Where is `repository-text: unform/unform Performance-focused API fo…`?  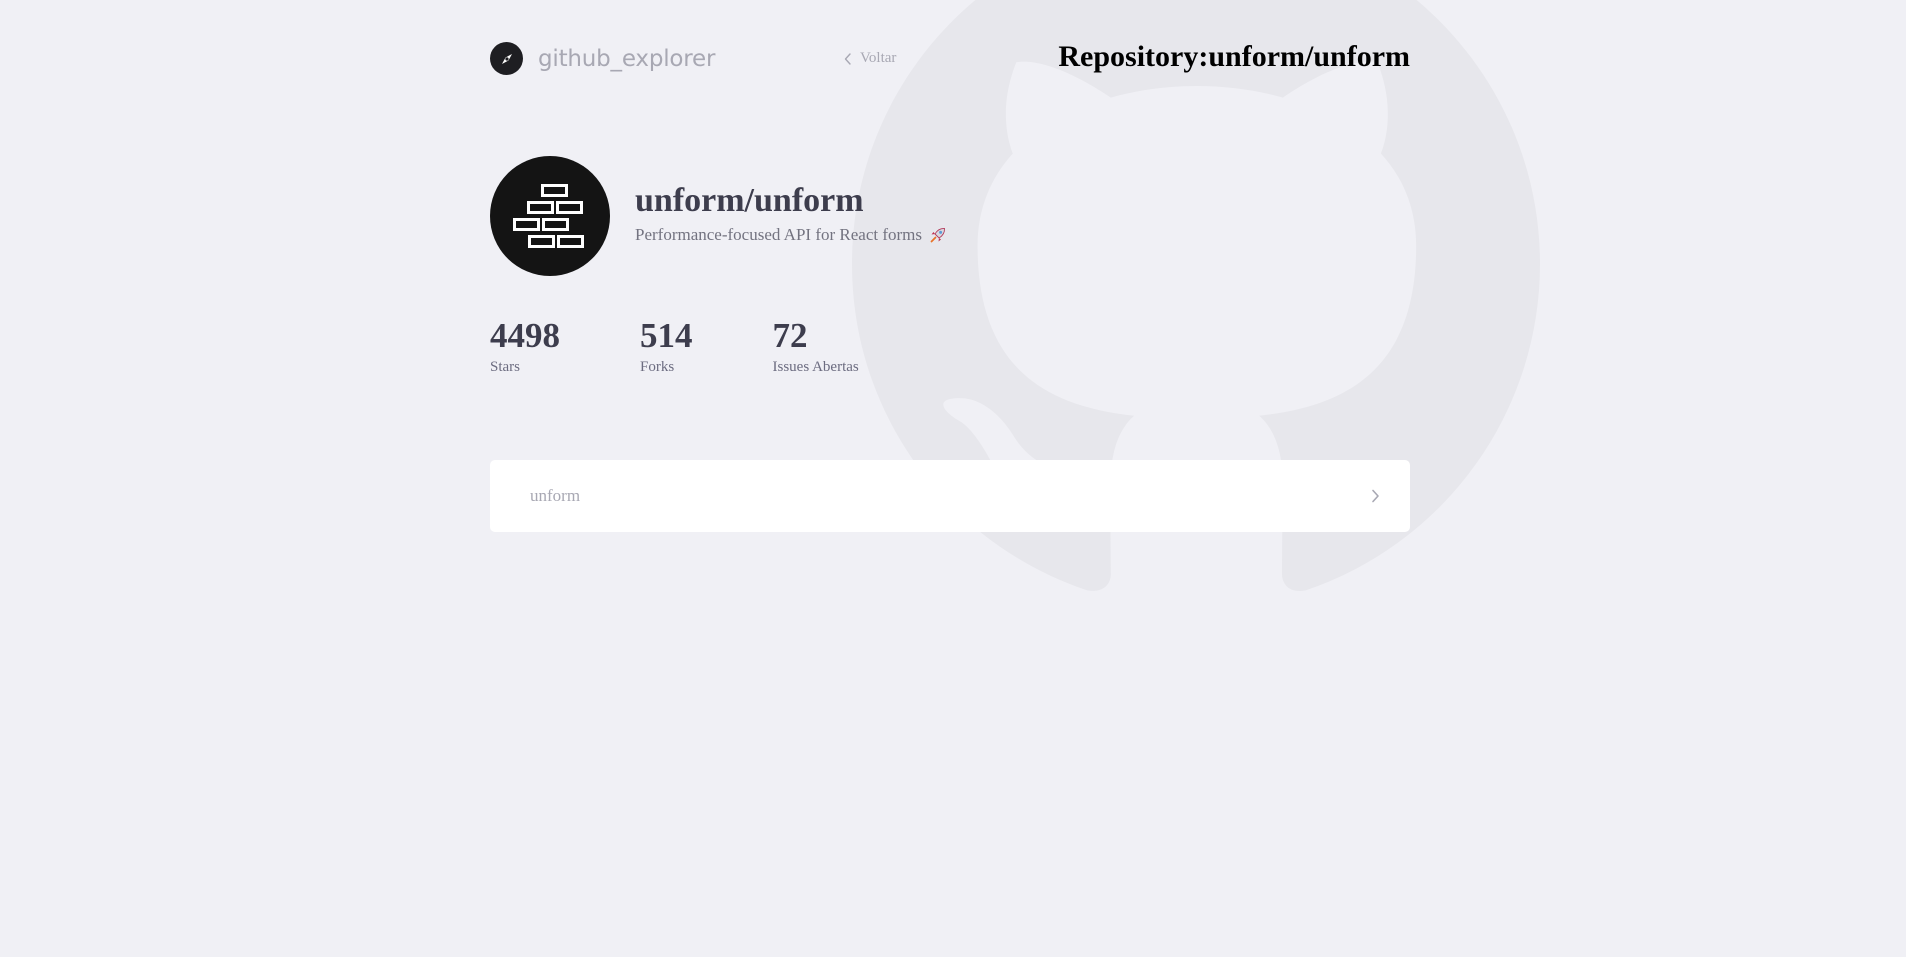 repository-text: unform/unform Performance-focused API fo… is located at coordinates (791, 213).